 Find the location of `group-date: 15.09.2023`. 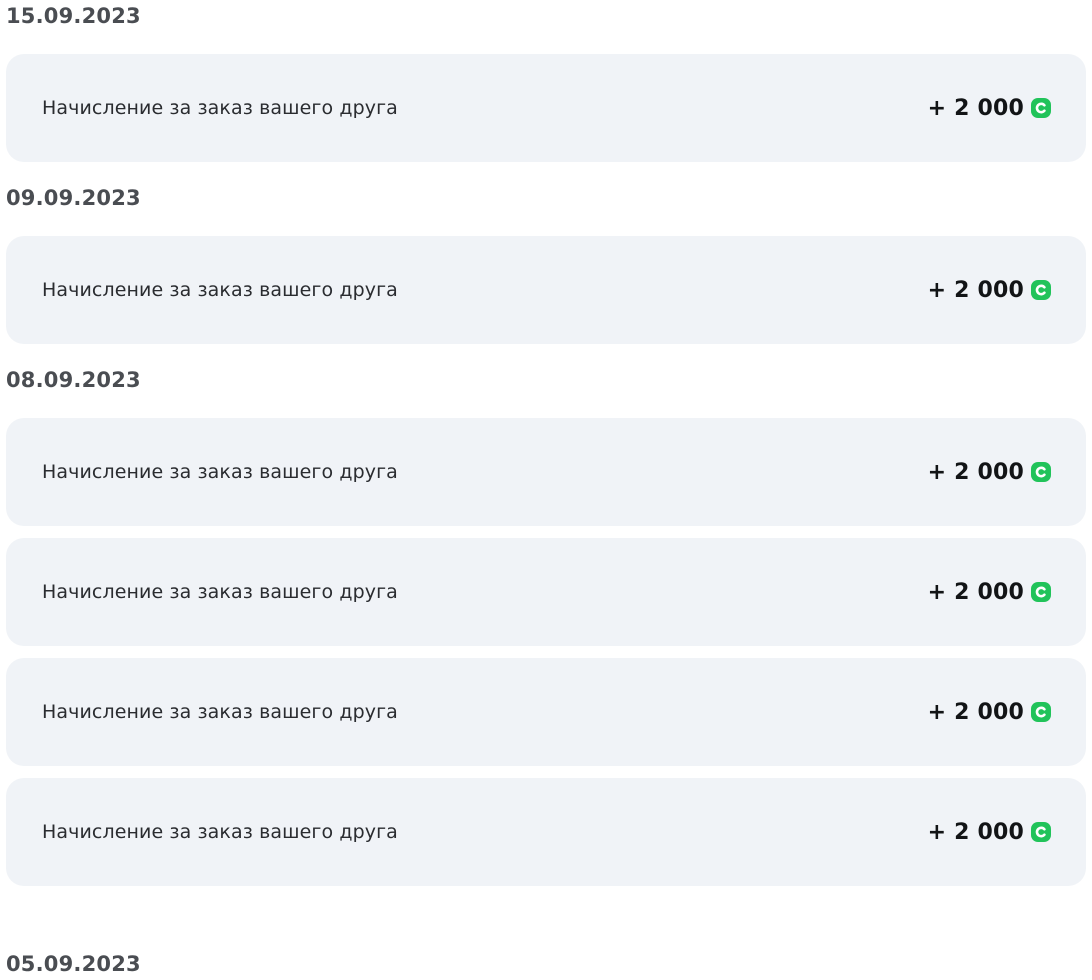

group-date: 15.09.2023 is located at coordinates (73, 16).